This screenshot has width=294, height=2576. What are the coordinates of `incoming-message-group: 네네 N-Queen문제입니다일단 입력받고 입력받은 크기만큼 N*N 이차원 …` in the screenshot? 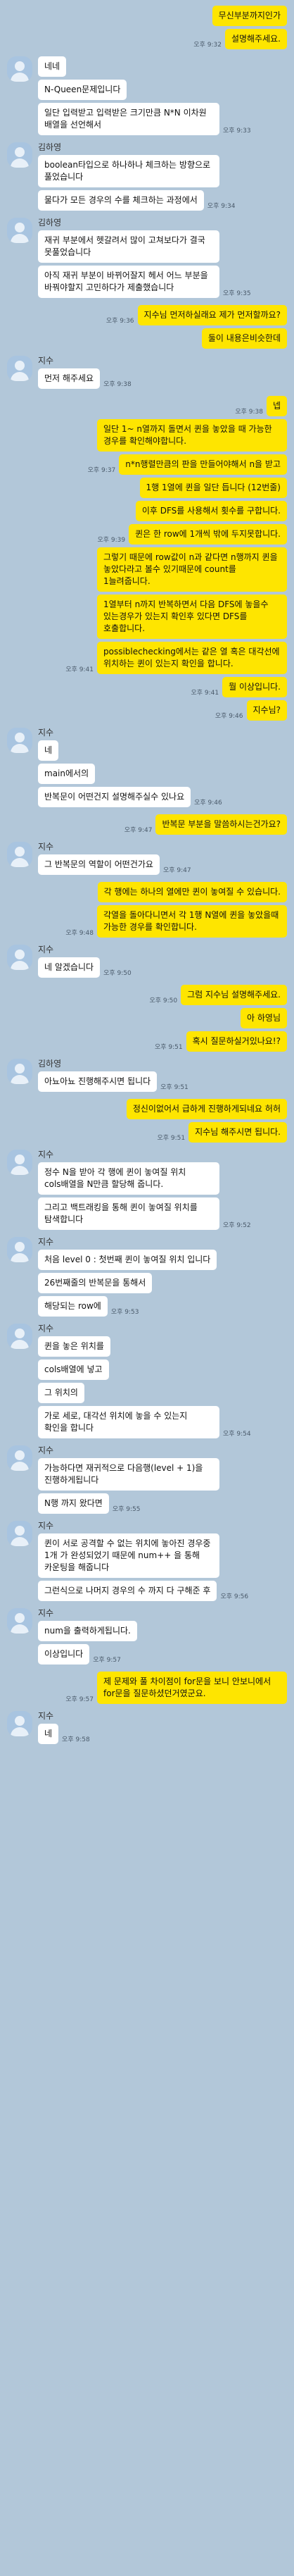 It's located at (147, 97).